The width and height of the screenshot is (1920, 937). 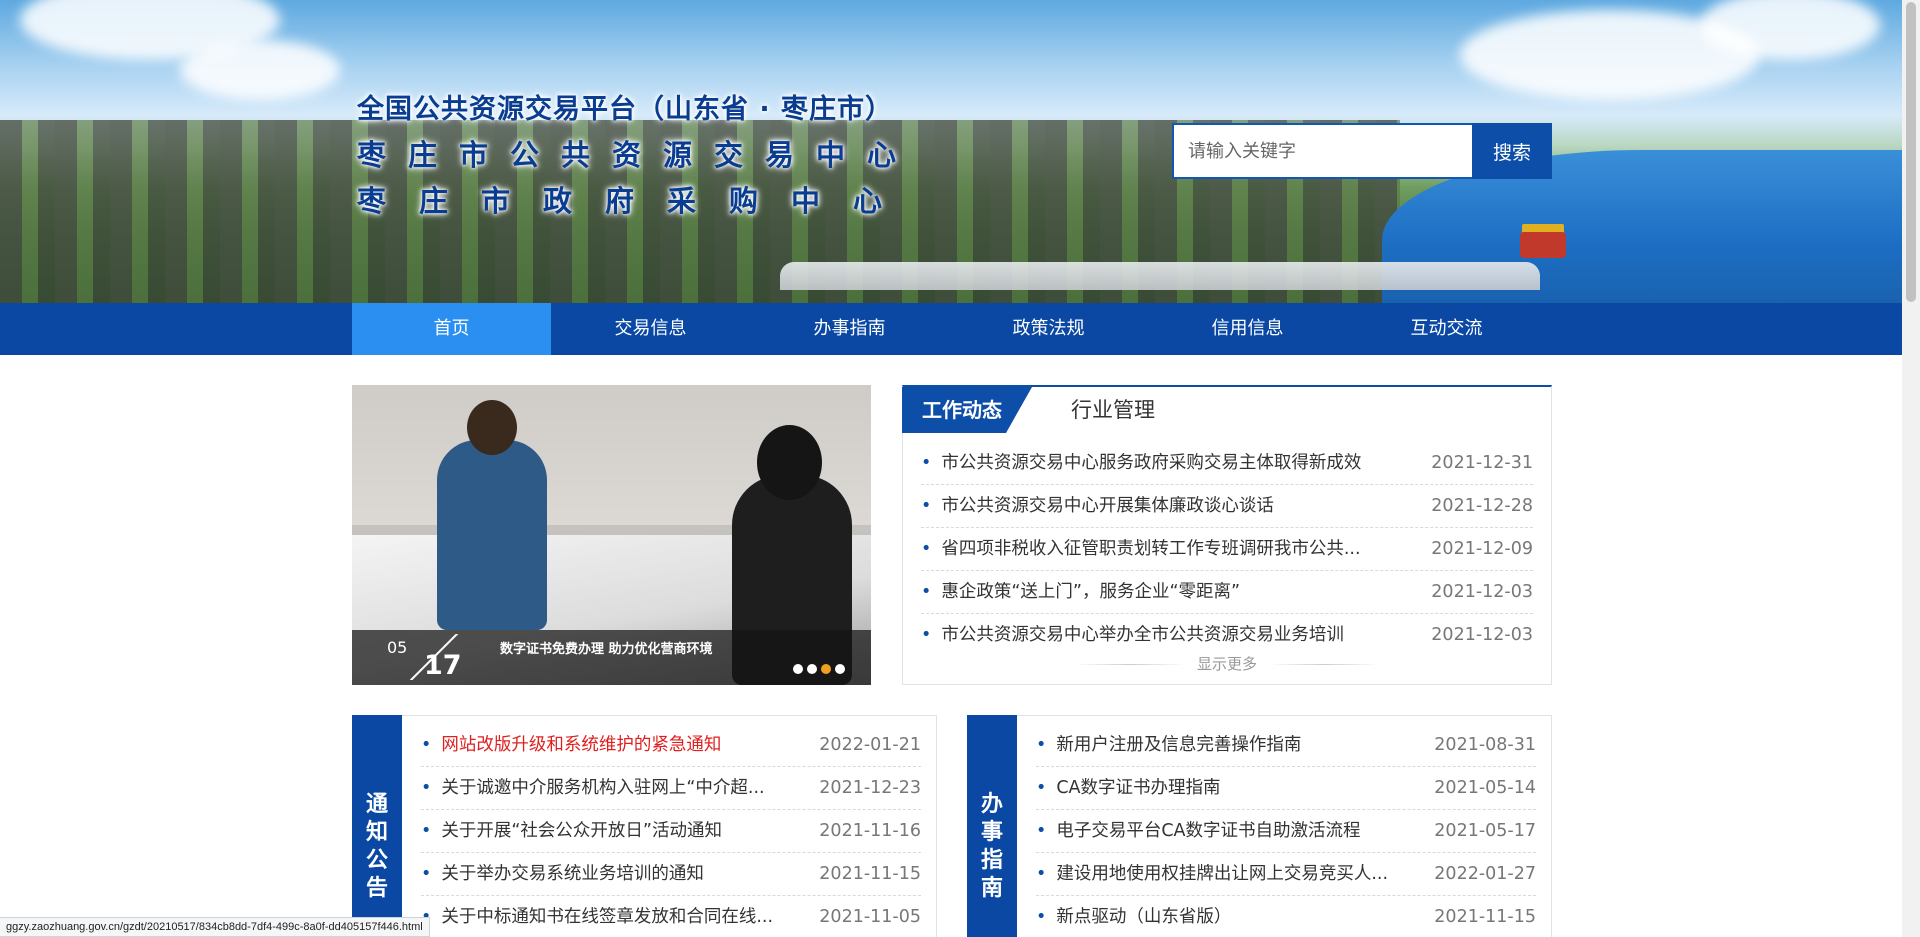 I want to click on news-date: 2021-12-31, so click(x=1482, y=463).